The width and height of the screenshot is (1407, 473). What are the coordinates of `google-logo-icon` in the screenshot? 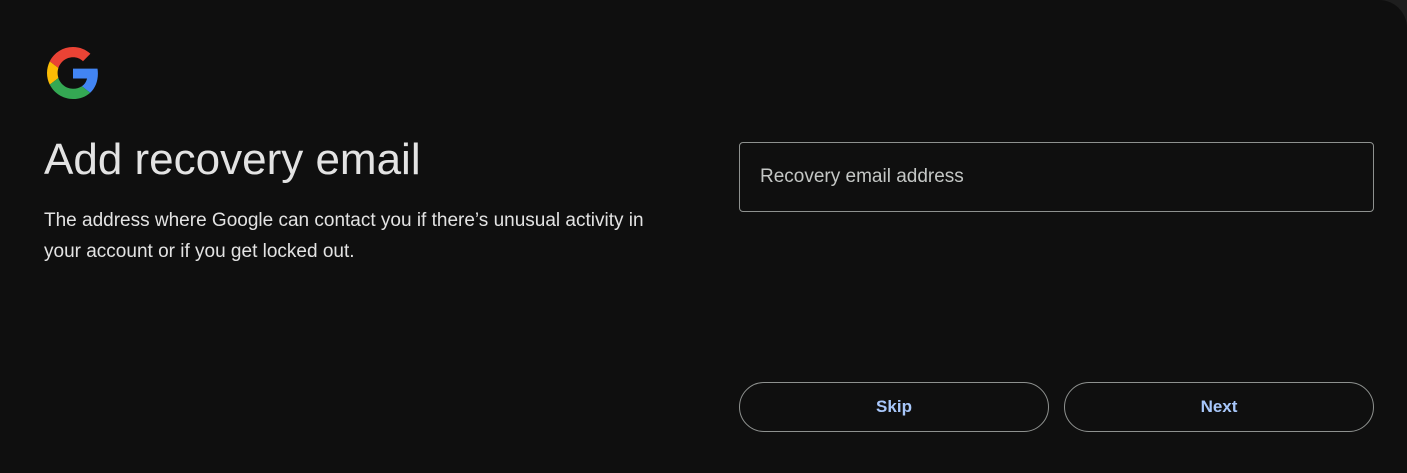 It's located at (72, 73).